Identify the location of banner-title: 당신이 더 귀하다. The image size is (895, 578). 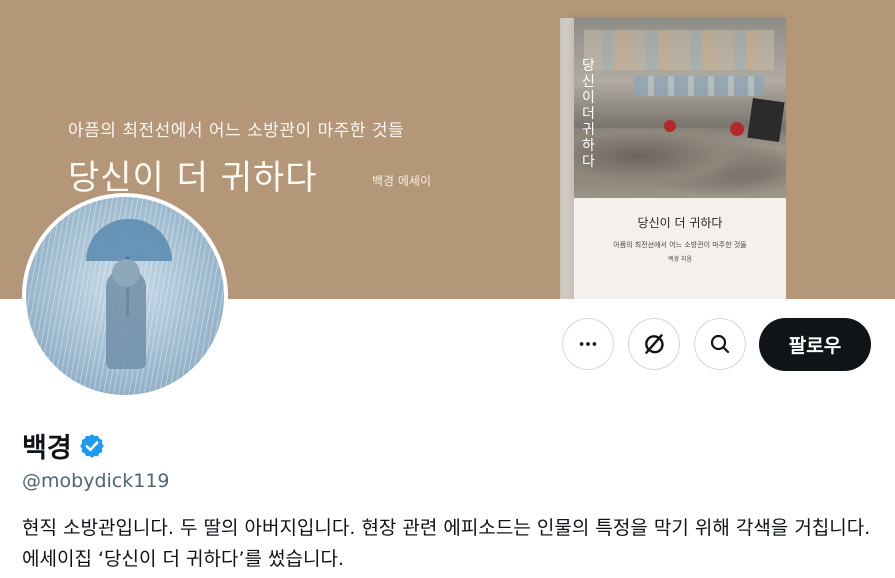
(193, 178).